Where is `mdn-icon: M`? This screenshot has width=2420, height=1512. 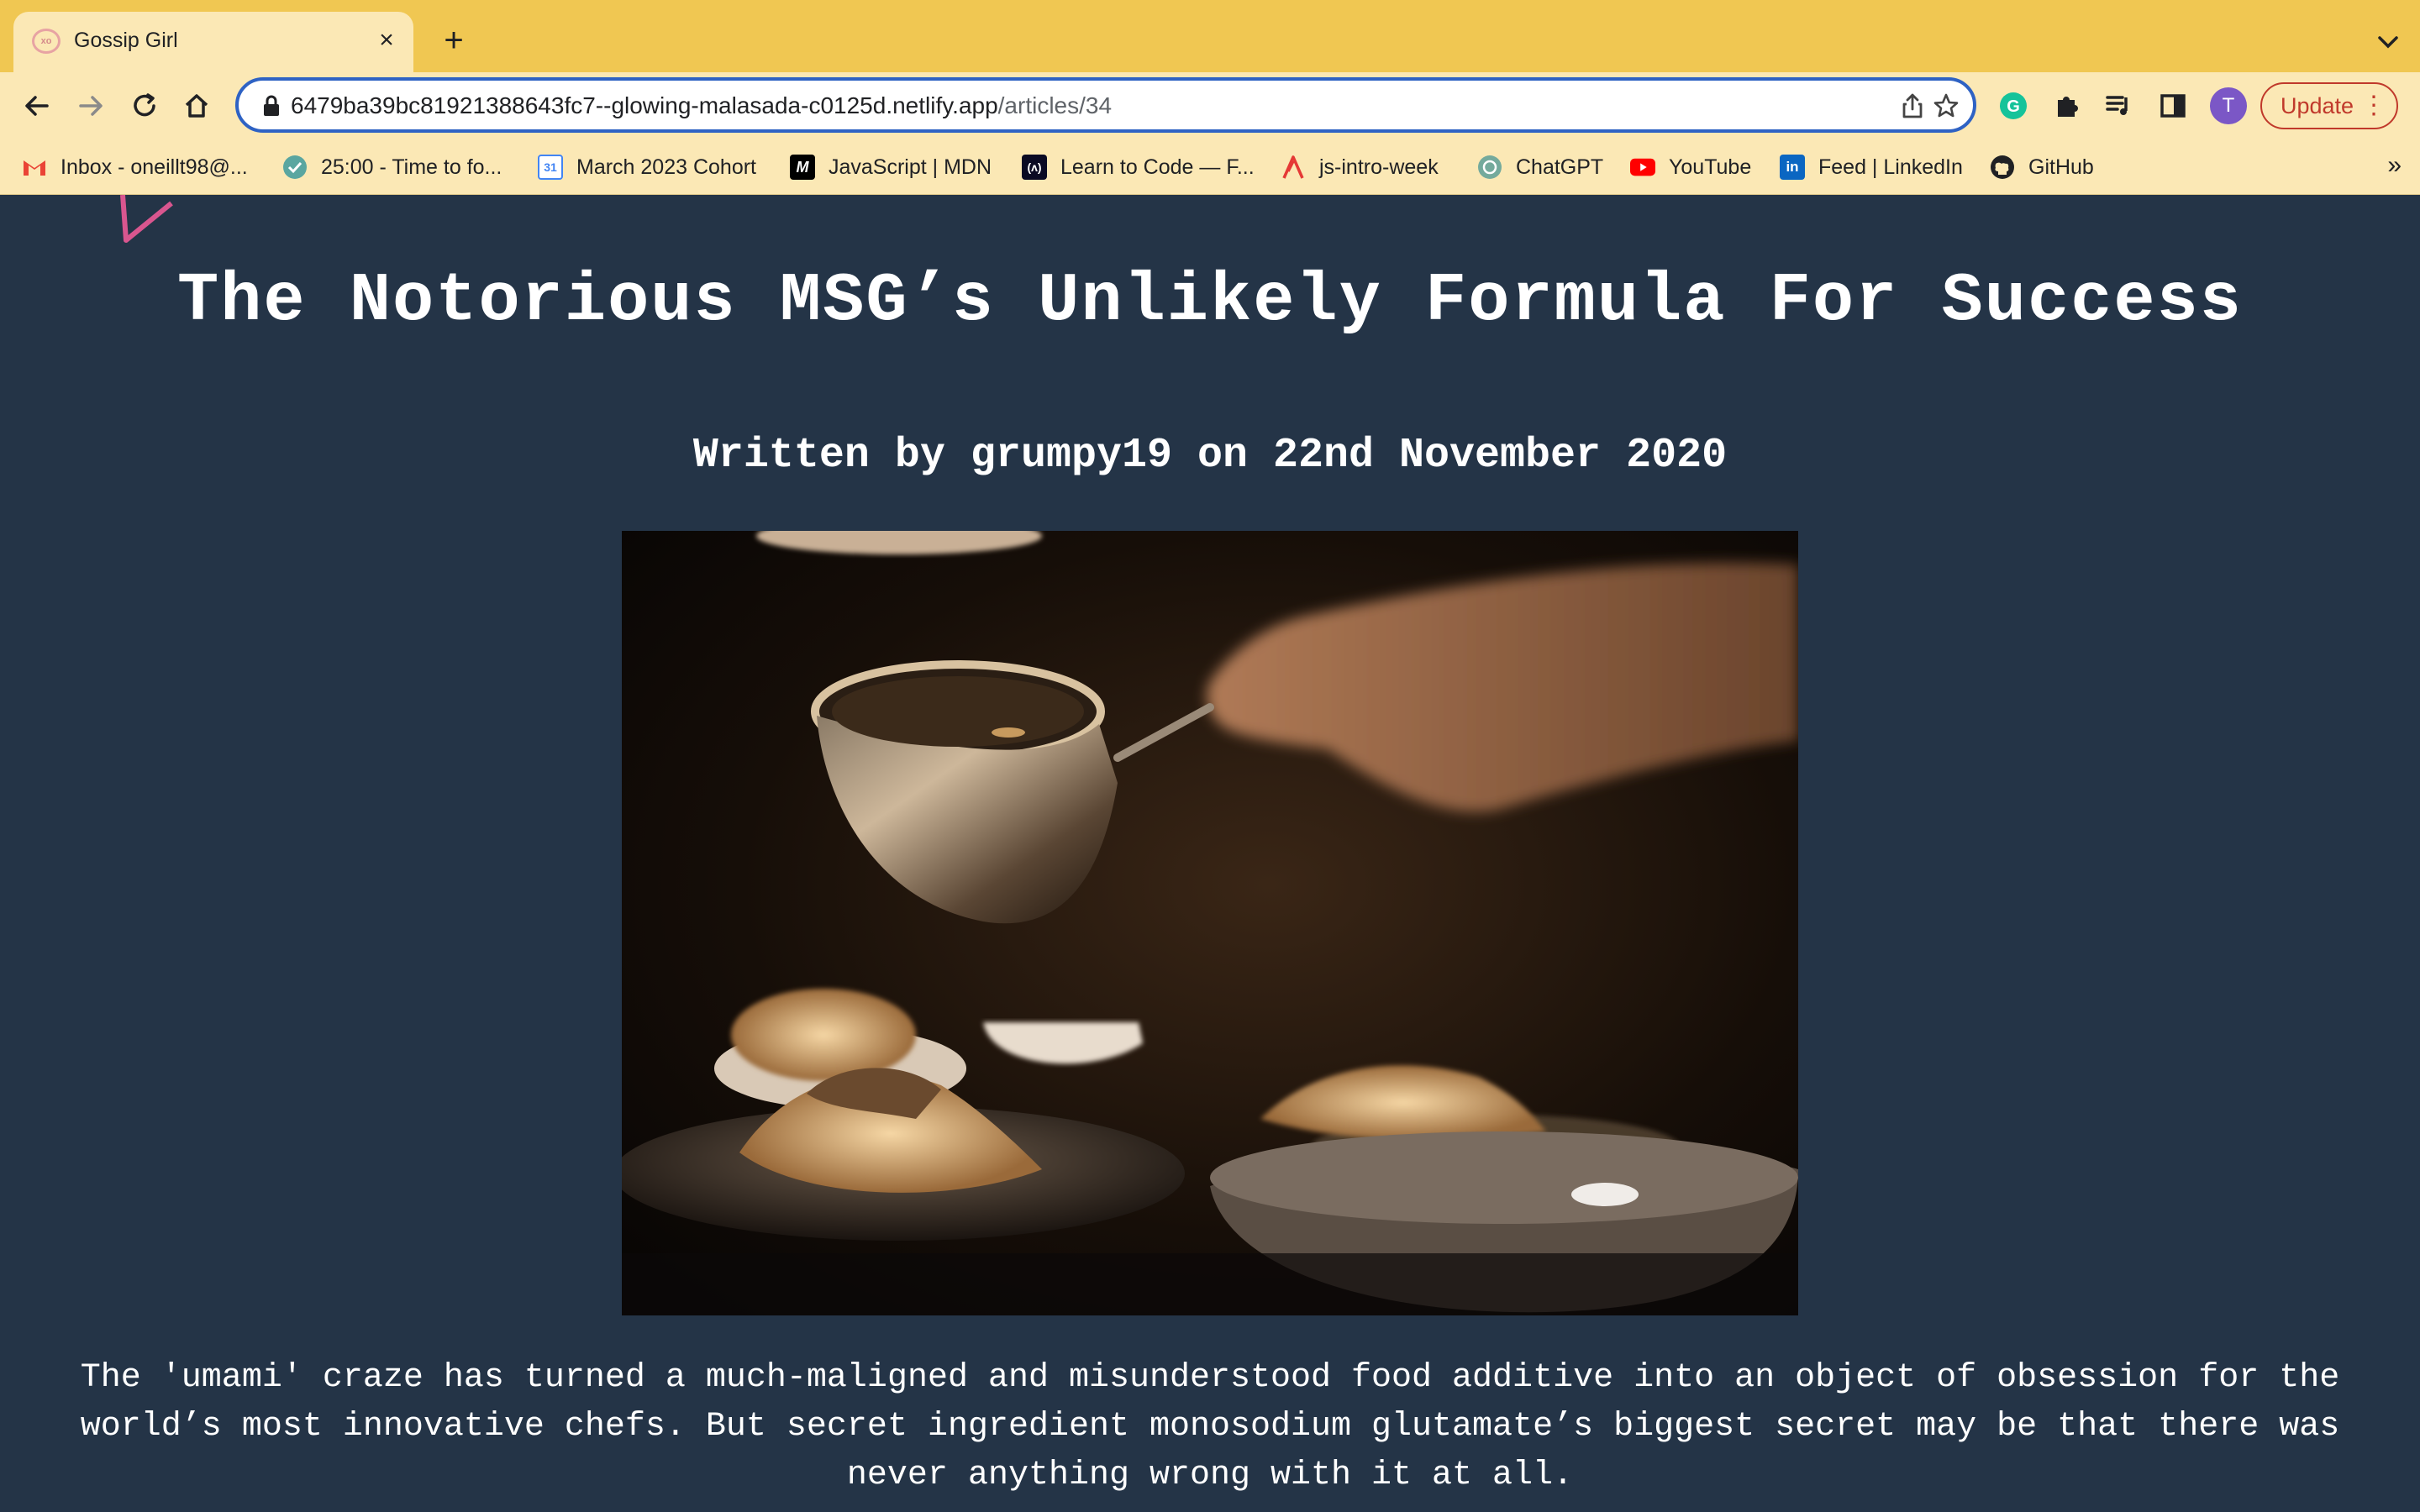
mdn-icon: M is located at coordinates (802, 167).